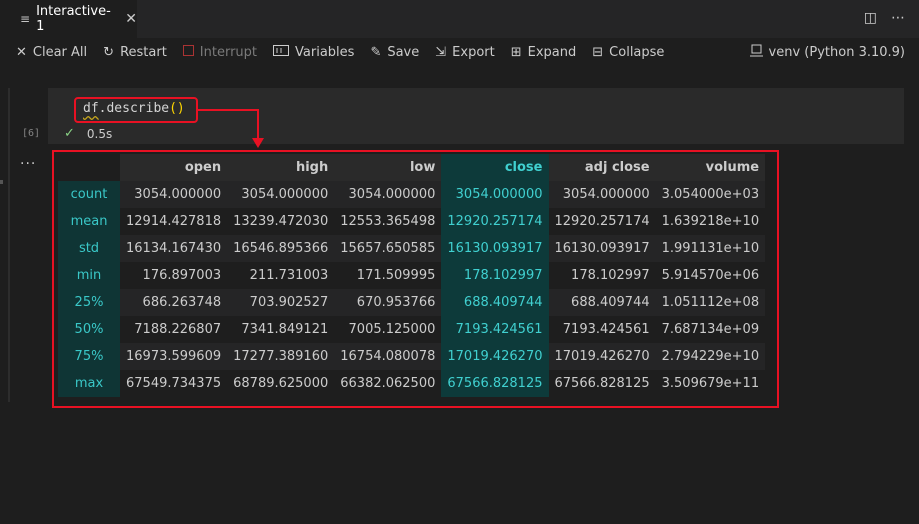 The height and width of the screenshot is (524, 919). Describe the element at coordinates (884, 18) in the screenshot. I see `tabbar-actions: ◫ ⋯` at that location.